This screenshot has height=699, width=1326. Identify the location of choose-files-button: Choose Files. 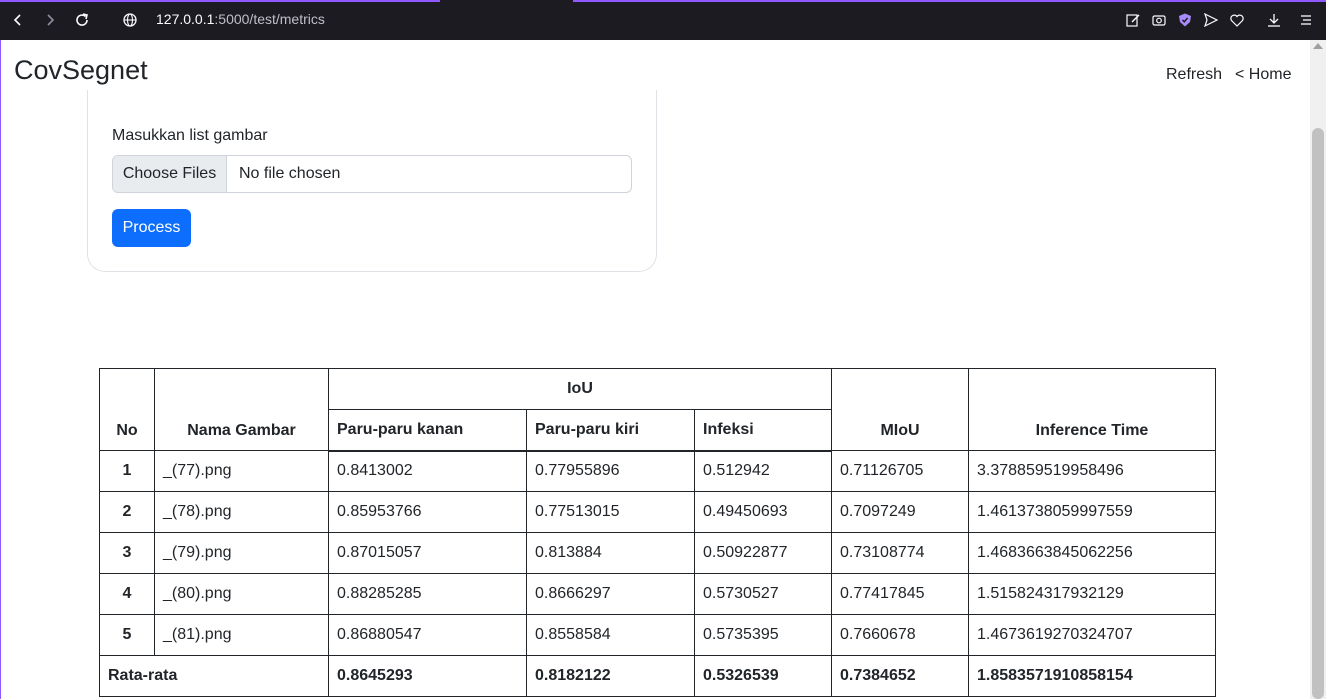
(170, 174).